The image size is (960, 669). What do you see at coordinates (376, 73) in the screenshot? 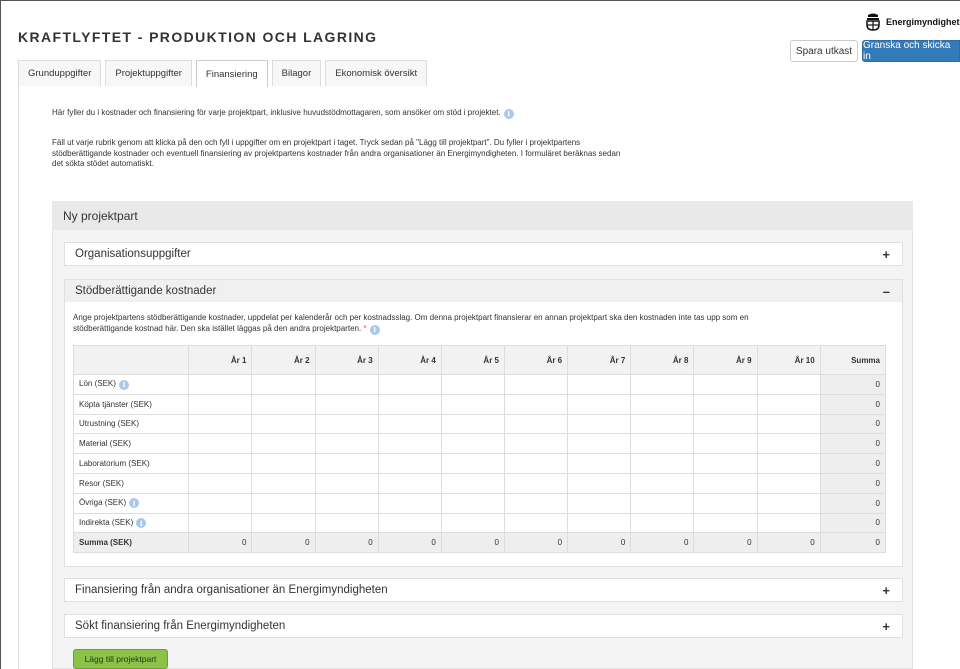
I see `tab-ekonomisk-oversikt: Ekonomisk översikt` at bounding box center [376, 73].